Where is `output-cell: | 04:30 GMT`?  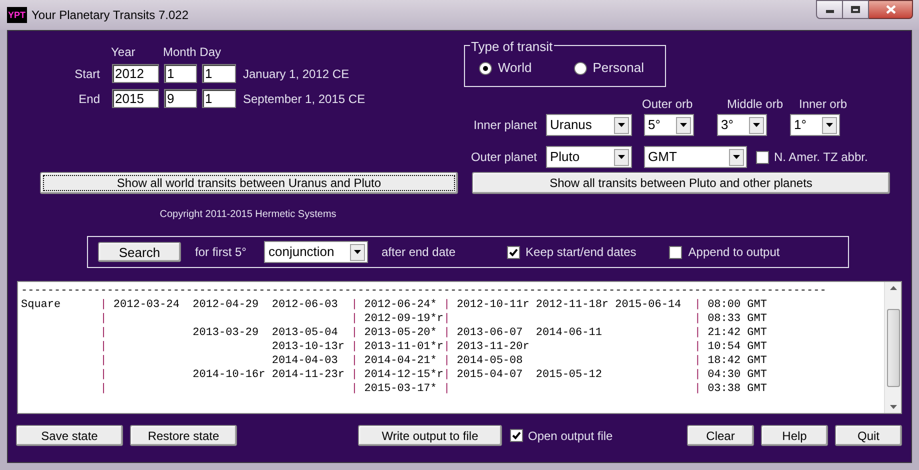 output-cell: | 04:30 GMT is located at coordinates (730, 375).